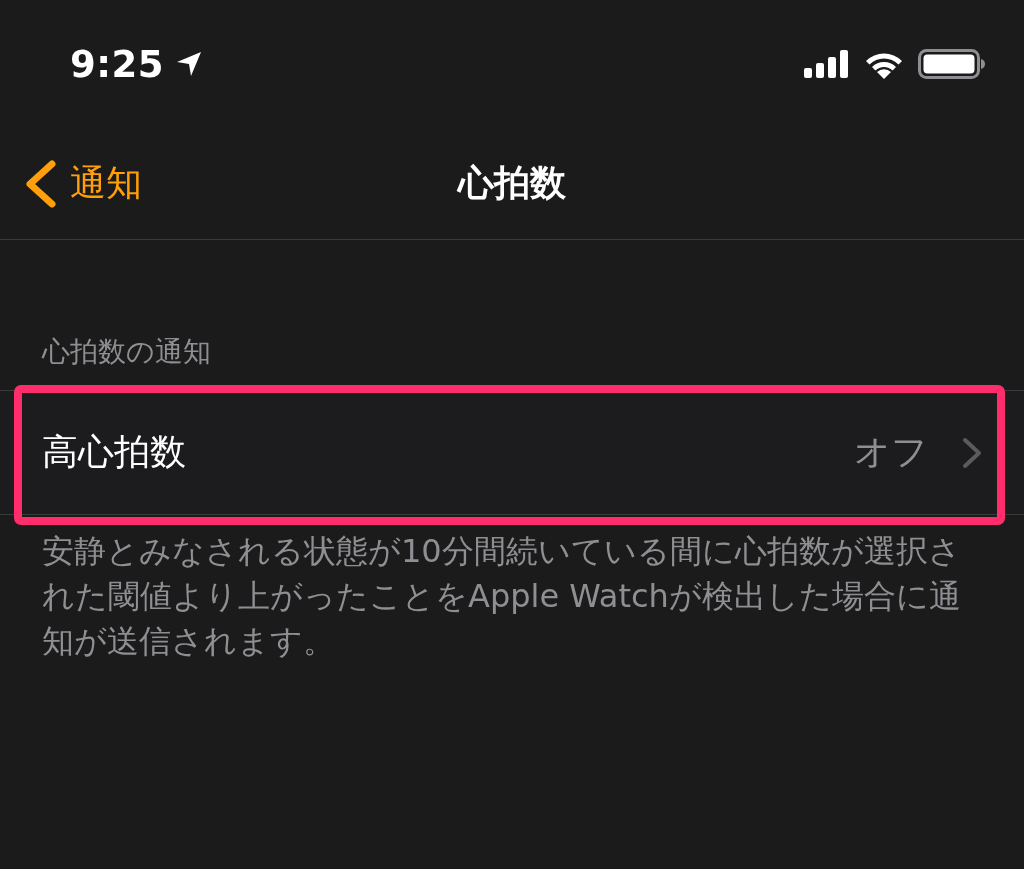 This screenshot has height=869, width=1024. I want to click on settings-row: 高心拍数 オフ, so click(512, 452).